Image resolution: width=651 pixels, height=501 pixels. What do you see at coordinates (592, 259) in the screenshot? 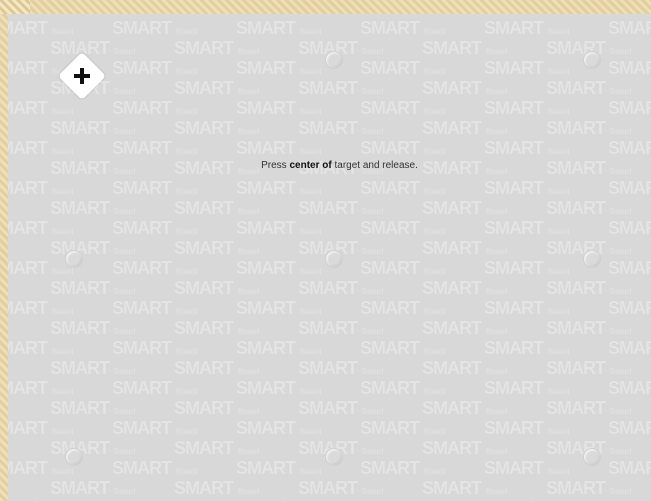
I see `calibration-target-middle-right` at bounding box center [592, 259].